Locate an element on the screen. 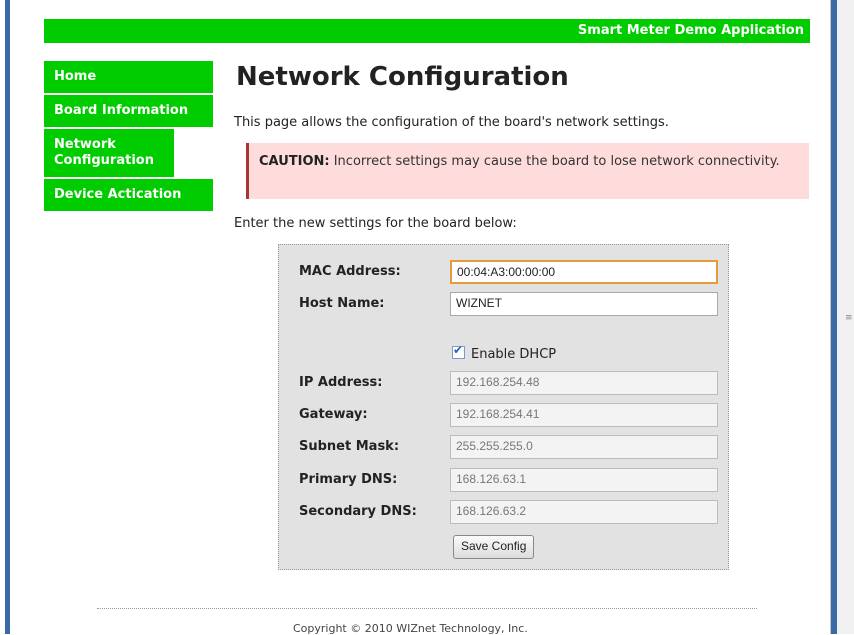 The width and height of the screenshot is (854, 635). ip-address-label: IP Address: is located at coordinates (341, 382).